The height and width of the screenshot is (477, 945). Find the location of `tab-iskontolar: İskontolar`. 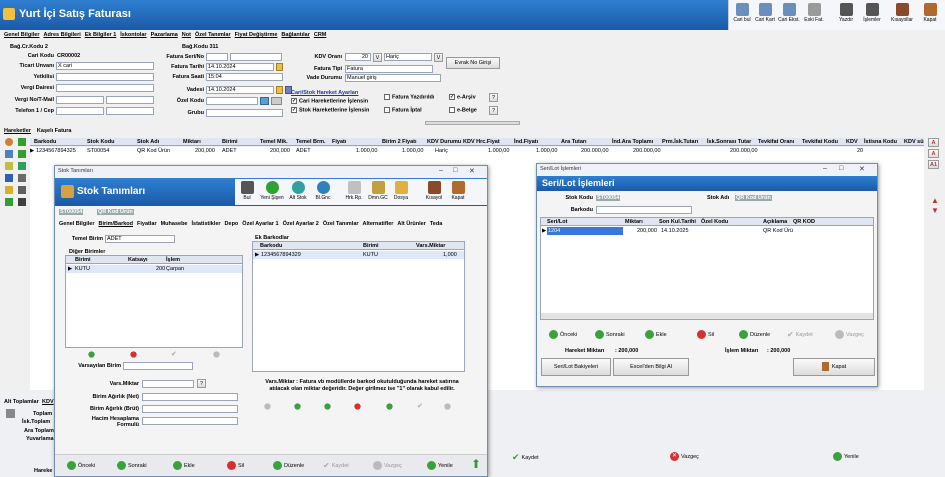

tab-iskontolar: İskontolar is located at coordinates (133, 35).